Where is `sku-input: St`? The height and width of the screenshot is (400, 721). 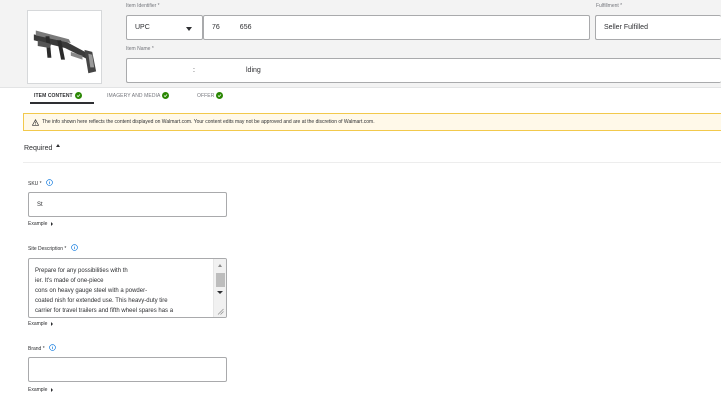
sku-input: St is located at coordinates (127, 204).